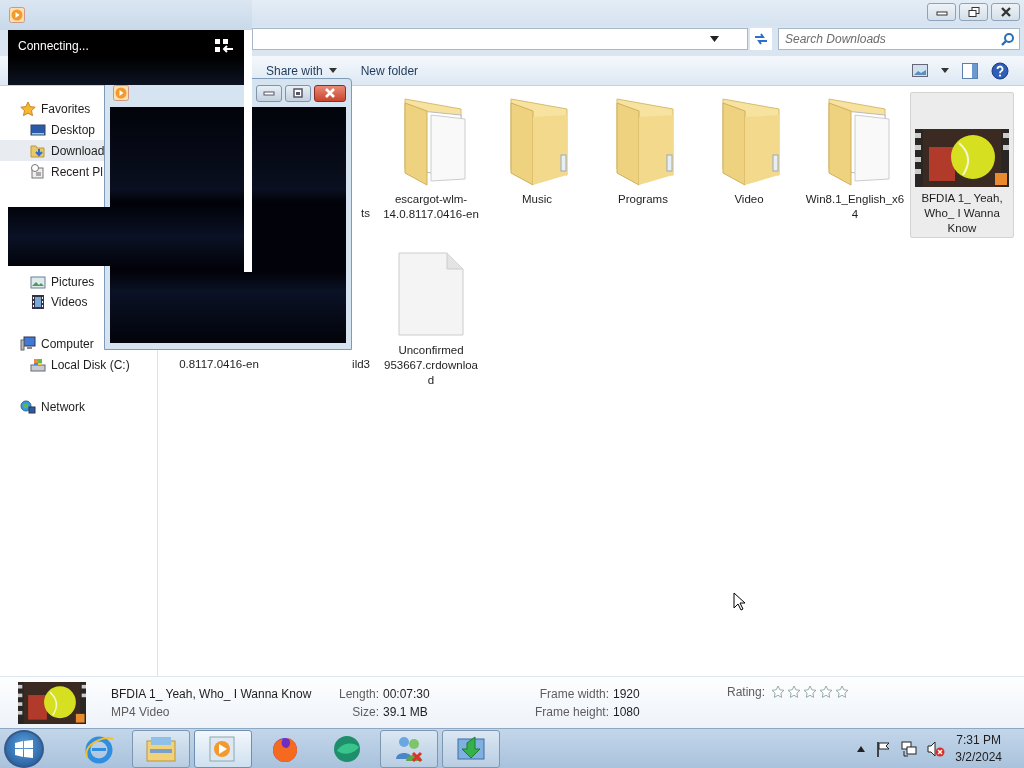  What do you see at coordinates (909, 748) in the screenshot?
I see `network-icon` at bounding box center [909, 748].